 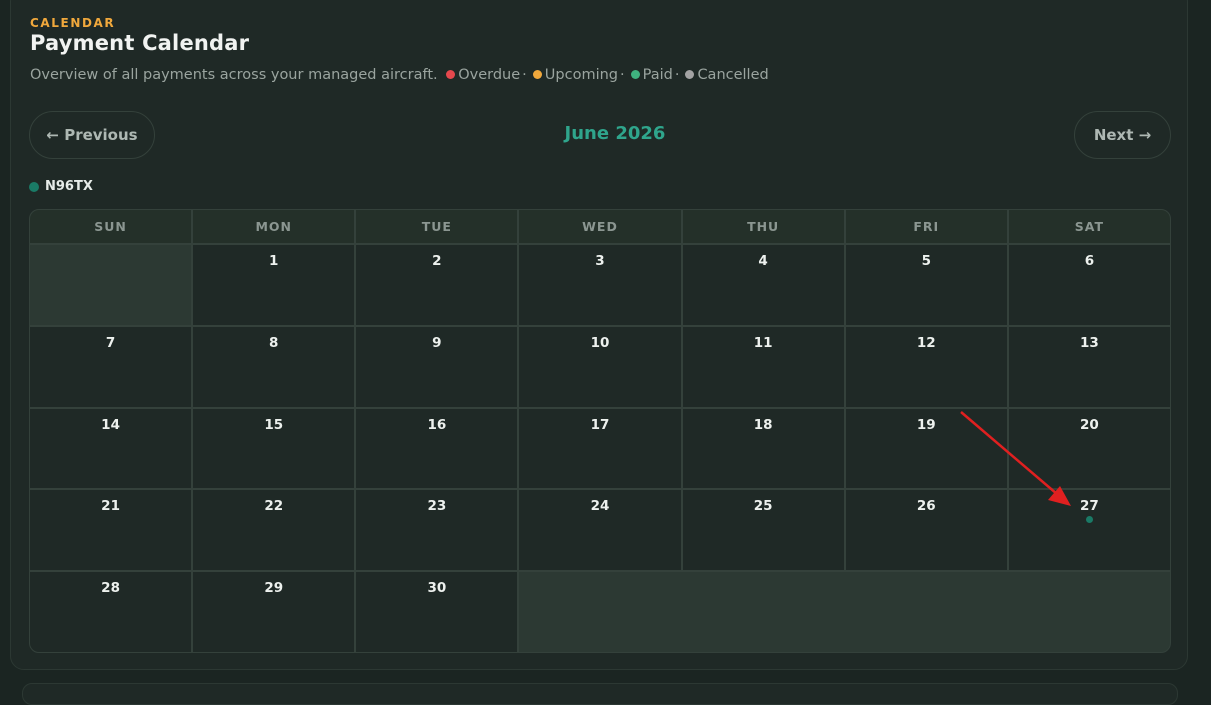 What do you see at coordinates (274, 448) in the screenshot?
I see `day-cell-15: 15` at bounding box center [274, 448].